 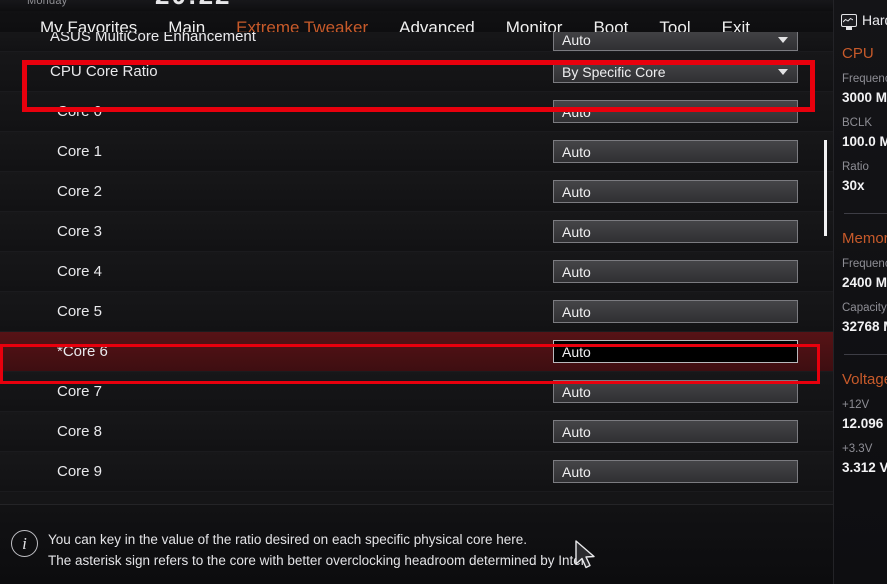 I want to click on setting-value: By Specific Core, so click(x=614, y=71).